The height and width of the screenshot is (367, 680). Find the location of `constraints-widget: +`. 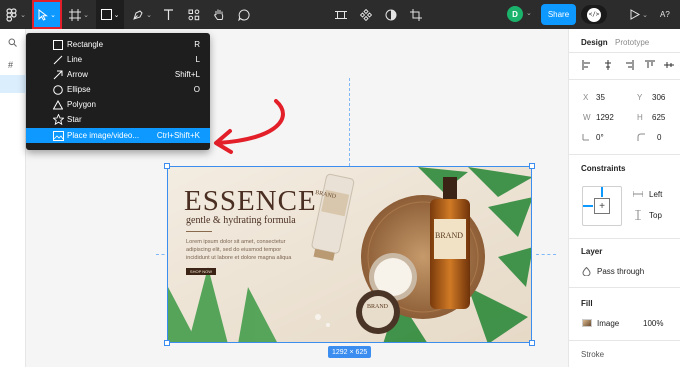

constraints-widget: + is located at coordinates (602, 206).